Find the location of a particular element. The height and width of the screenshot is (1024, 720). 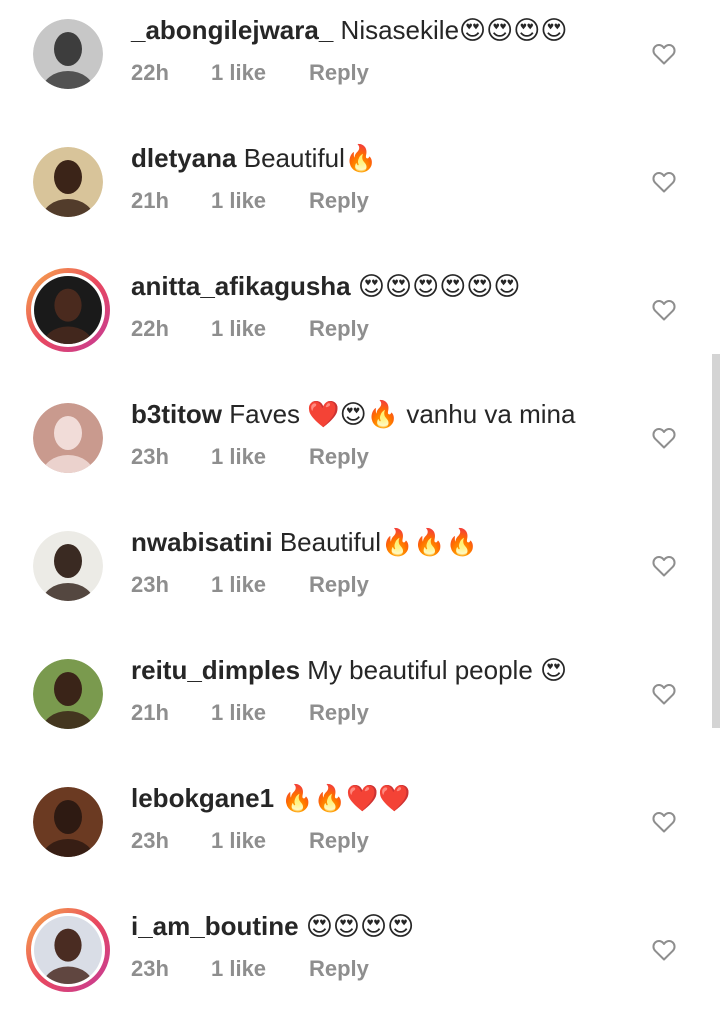

comment-body: Nisasekile😍😍😍😍 is located at coordinates (454, 30).